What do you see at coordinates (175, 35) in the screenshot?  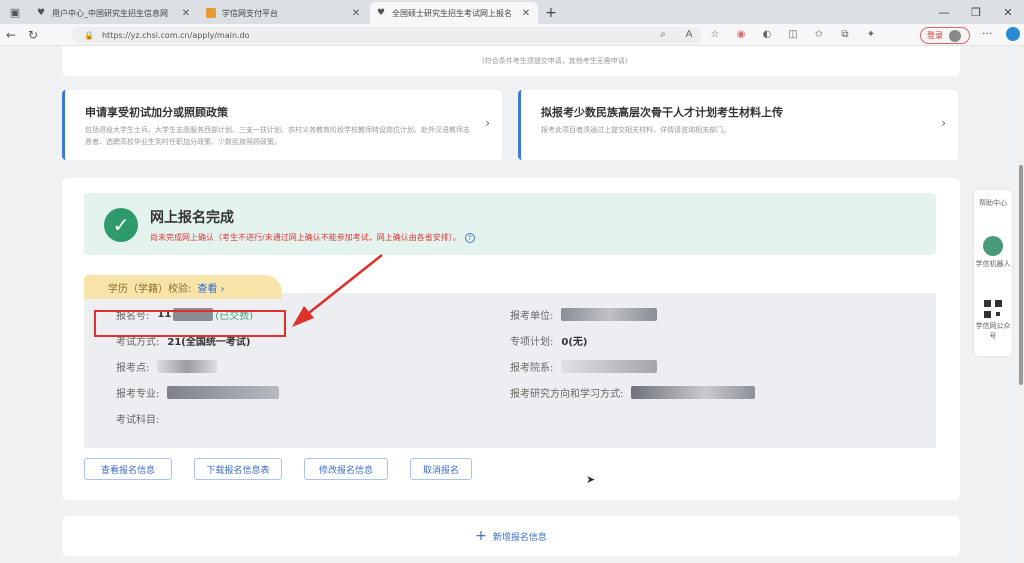 I see `url-text: https://yz.chsi.com.cn/apply/main.do` at bounding box center [175, 35].